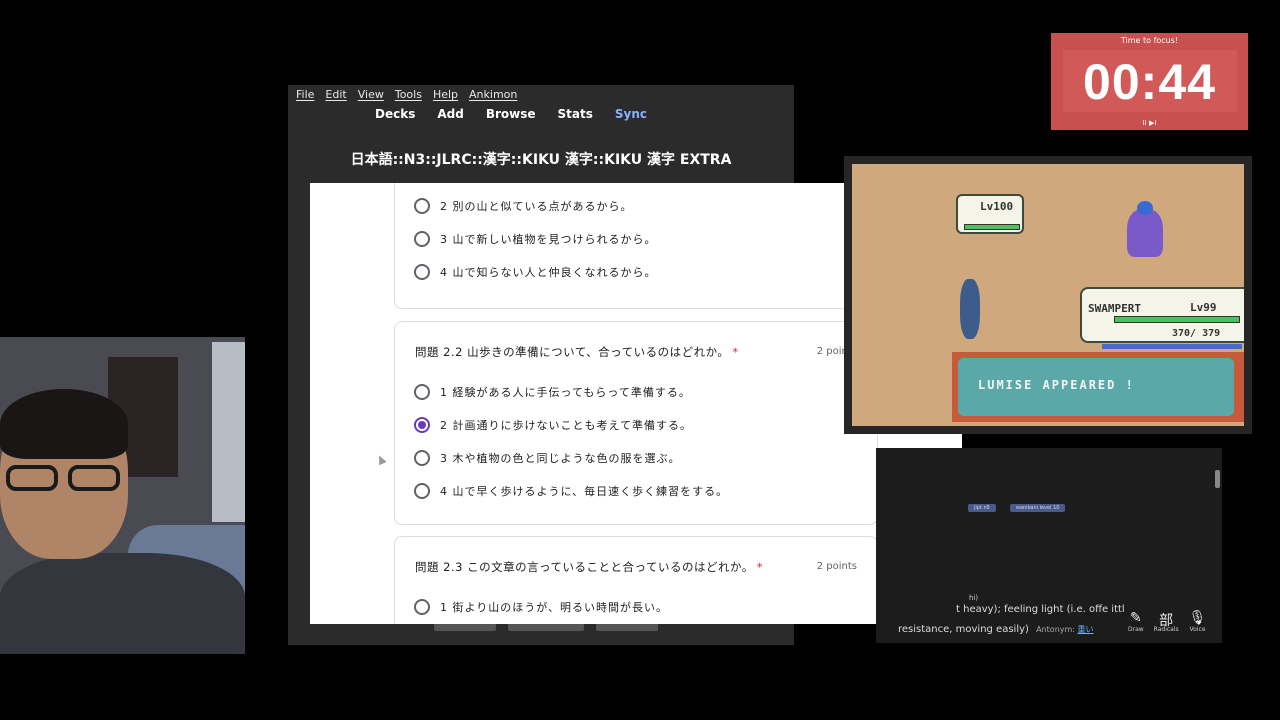 The height and width of the screenshot is (720, 1280). Describe the element at coordinates (493, 96) in the screenshot. I see `menu-ankimon: Ankimon` at that location.